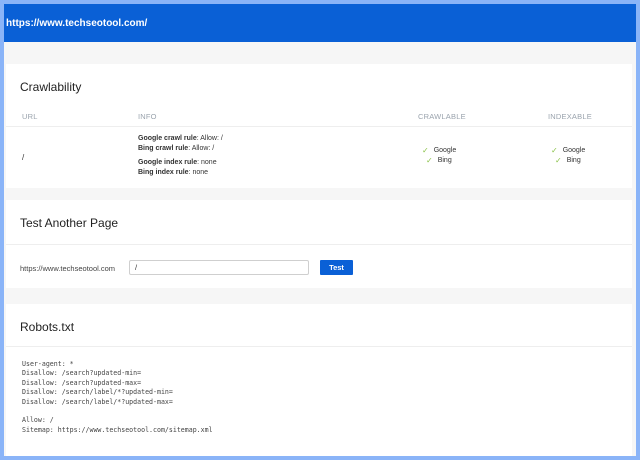  I want to click on robots-title: Robots.txt, so click(47, 327).